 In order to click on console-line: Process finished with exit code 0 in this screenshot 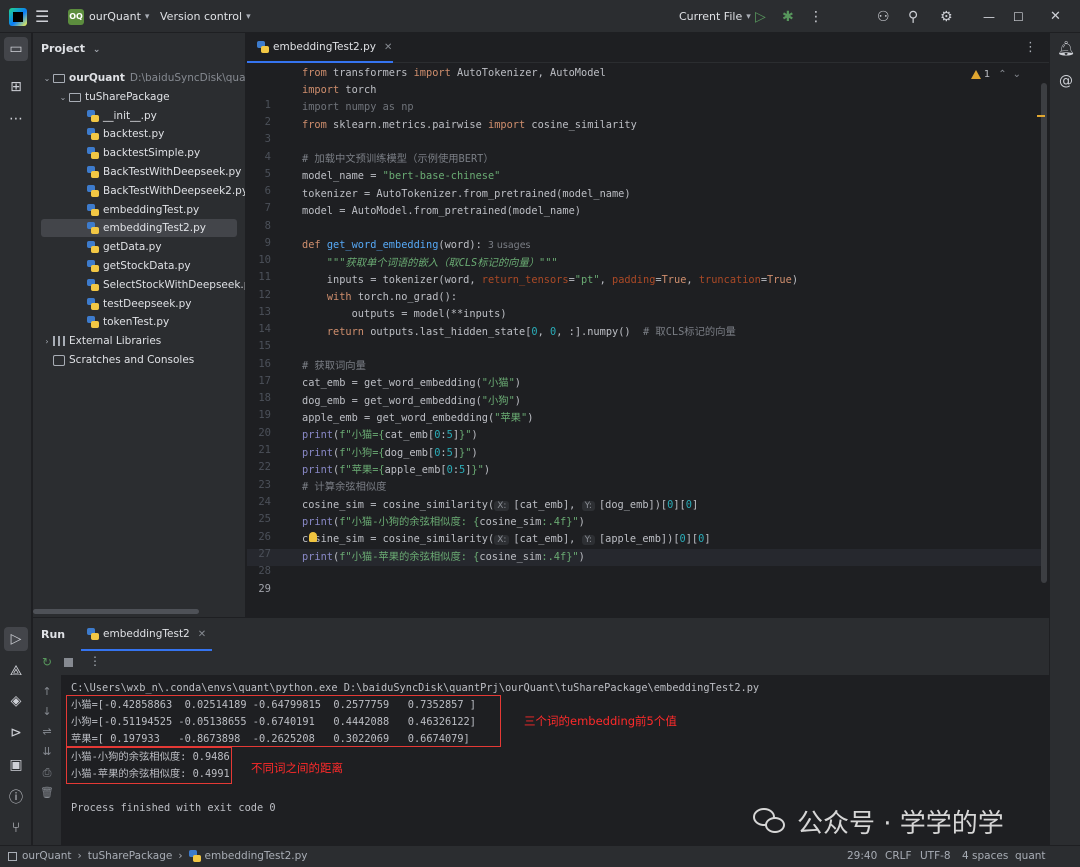, I will do `click(173, 808)`.